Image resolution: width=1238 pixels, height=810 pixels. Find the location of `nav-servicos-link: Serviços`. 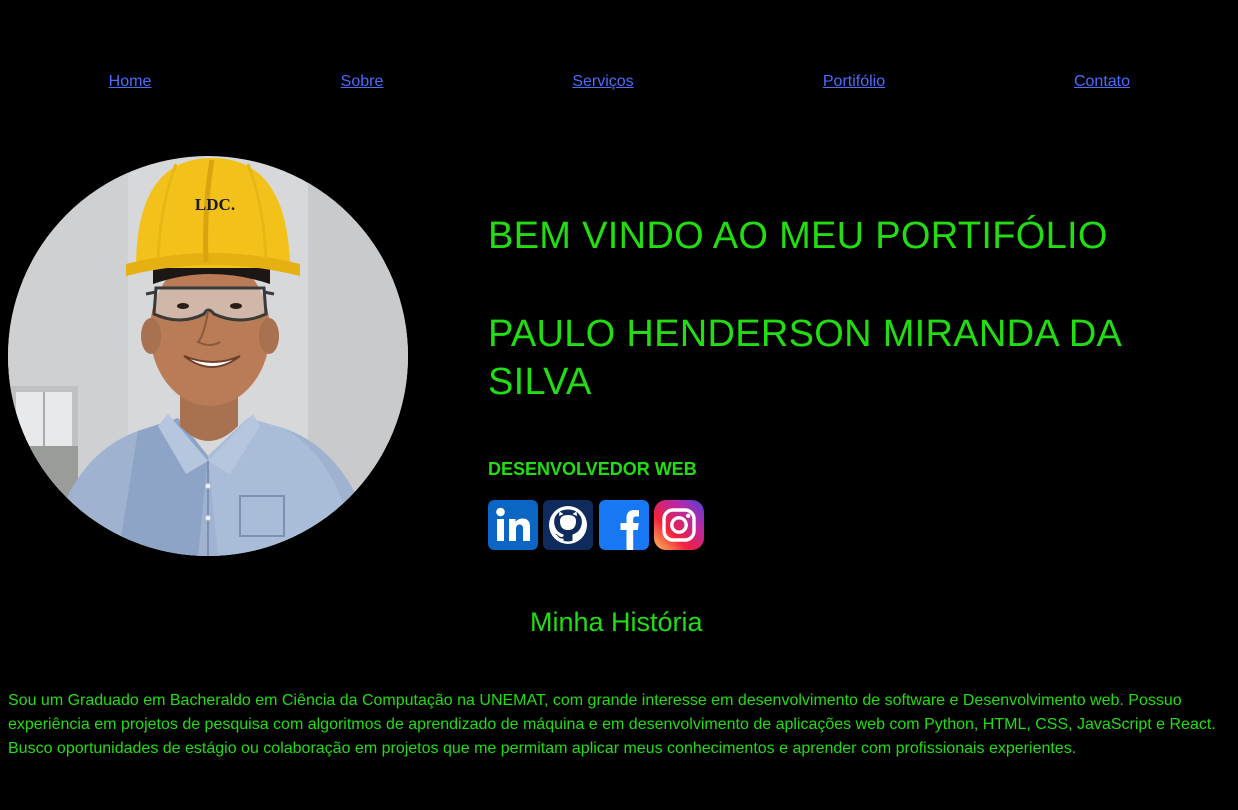

nav-servicos-link: Serviços is located at coordinates (602, 81).